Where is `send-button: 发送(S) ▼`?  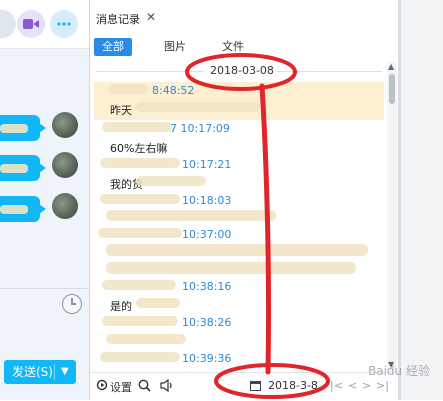 send-button: 发送(S) ▼ is located at coordinates (40, 372).